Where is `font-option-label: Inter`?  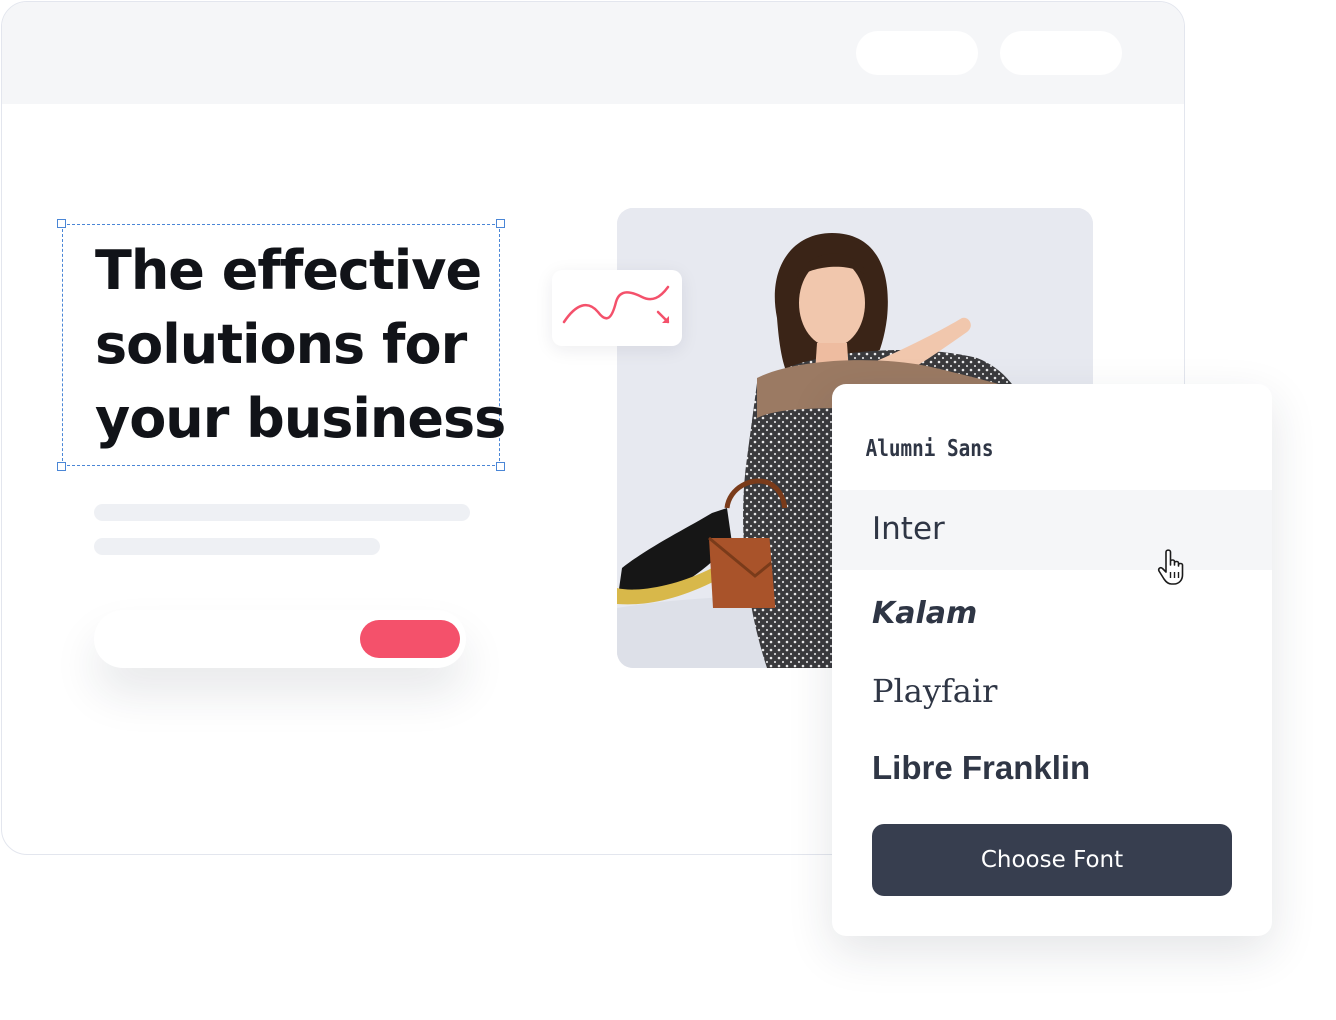
font-option-label: Inter is located at coordinates (908, 529).